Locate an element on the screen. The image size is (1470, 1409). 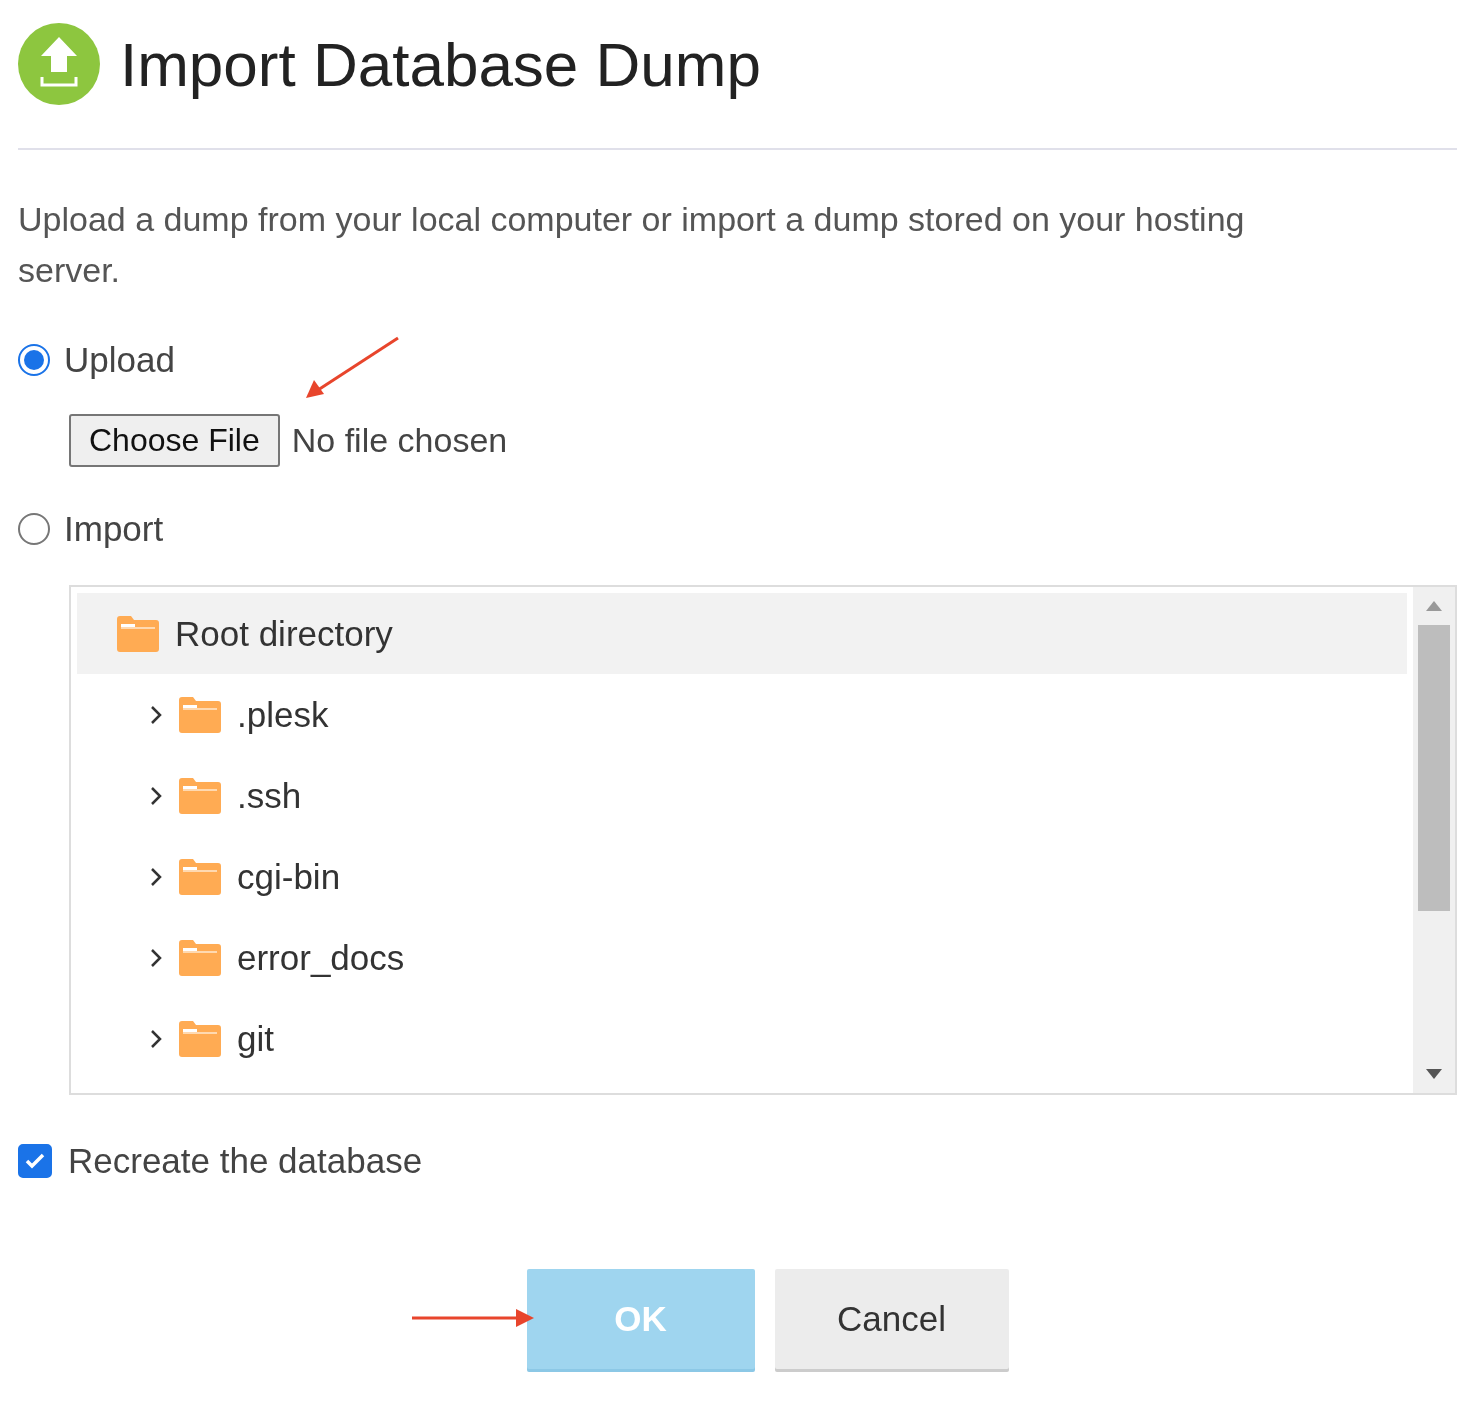
radio-label: Upload is located at coordinates (119, 360).